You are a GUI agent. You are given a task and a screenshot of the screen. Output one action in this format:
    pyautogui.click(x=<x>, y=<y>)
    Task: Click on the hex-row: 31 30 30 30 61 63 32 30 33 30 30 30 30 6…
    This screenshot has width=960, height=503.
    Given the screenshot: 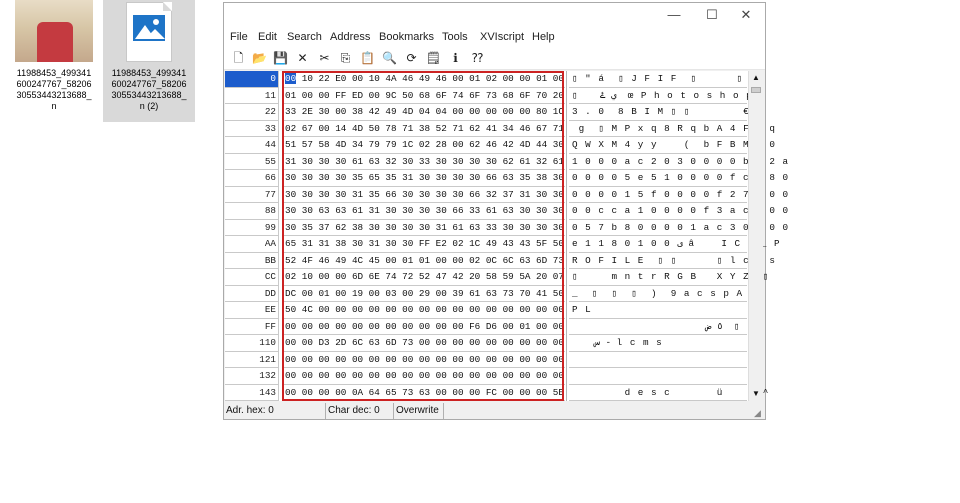 What is the action you would take?
    pyautogui.click(x=424, y=162)
    